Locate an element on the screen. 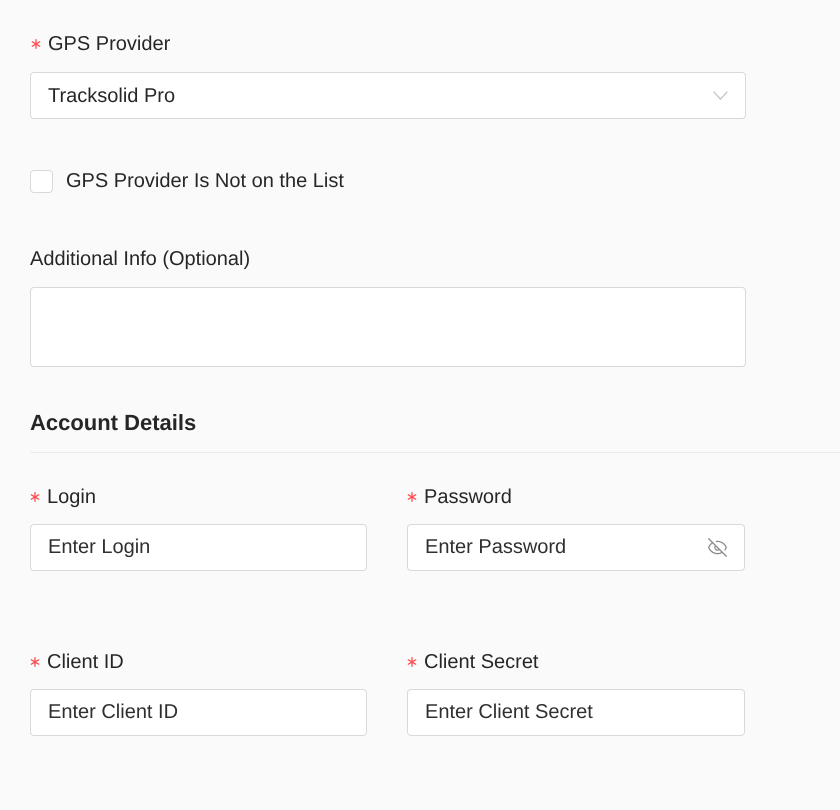 The width and height of the screenshot is (840, 810). select-field: Tracksolid Pro is located at coordinates (388, 95).